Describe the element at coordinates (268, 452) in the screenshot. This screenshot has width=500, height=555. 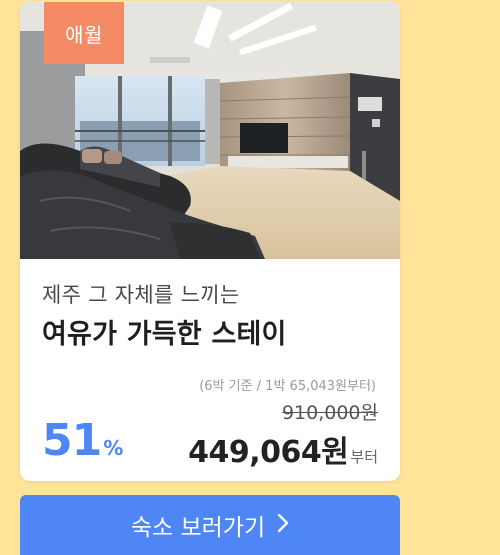
I see `sale-price-amount: 449,064원` at that location.